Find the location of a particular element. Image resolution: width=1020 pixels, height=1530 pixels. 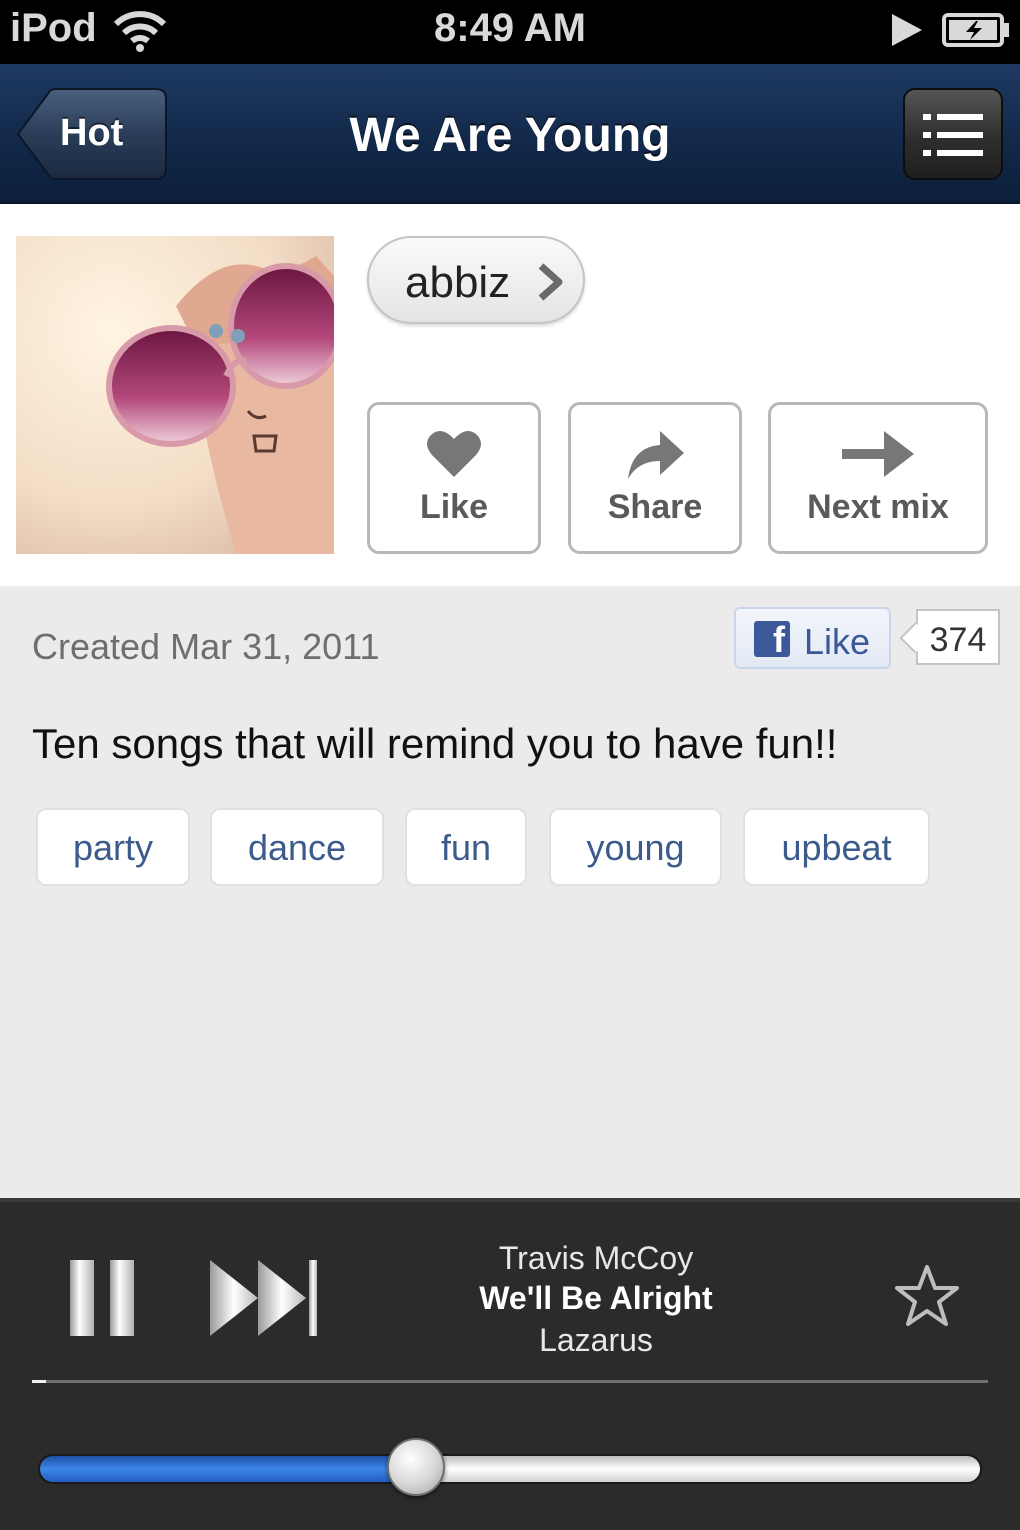

volume-thumb is located at coordinates (415, 1467).